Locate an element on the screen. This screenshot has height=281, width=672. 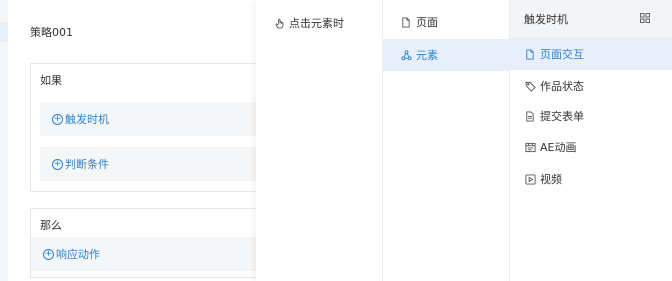
menu-item-label: 页面交互 is located at coordinates (562, 54).